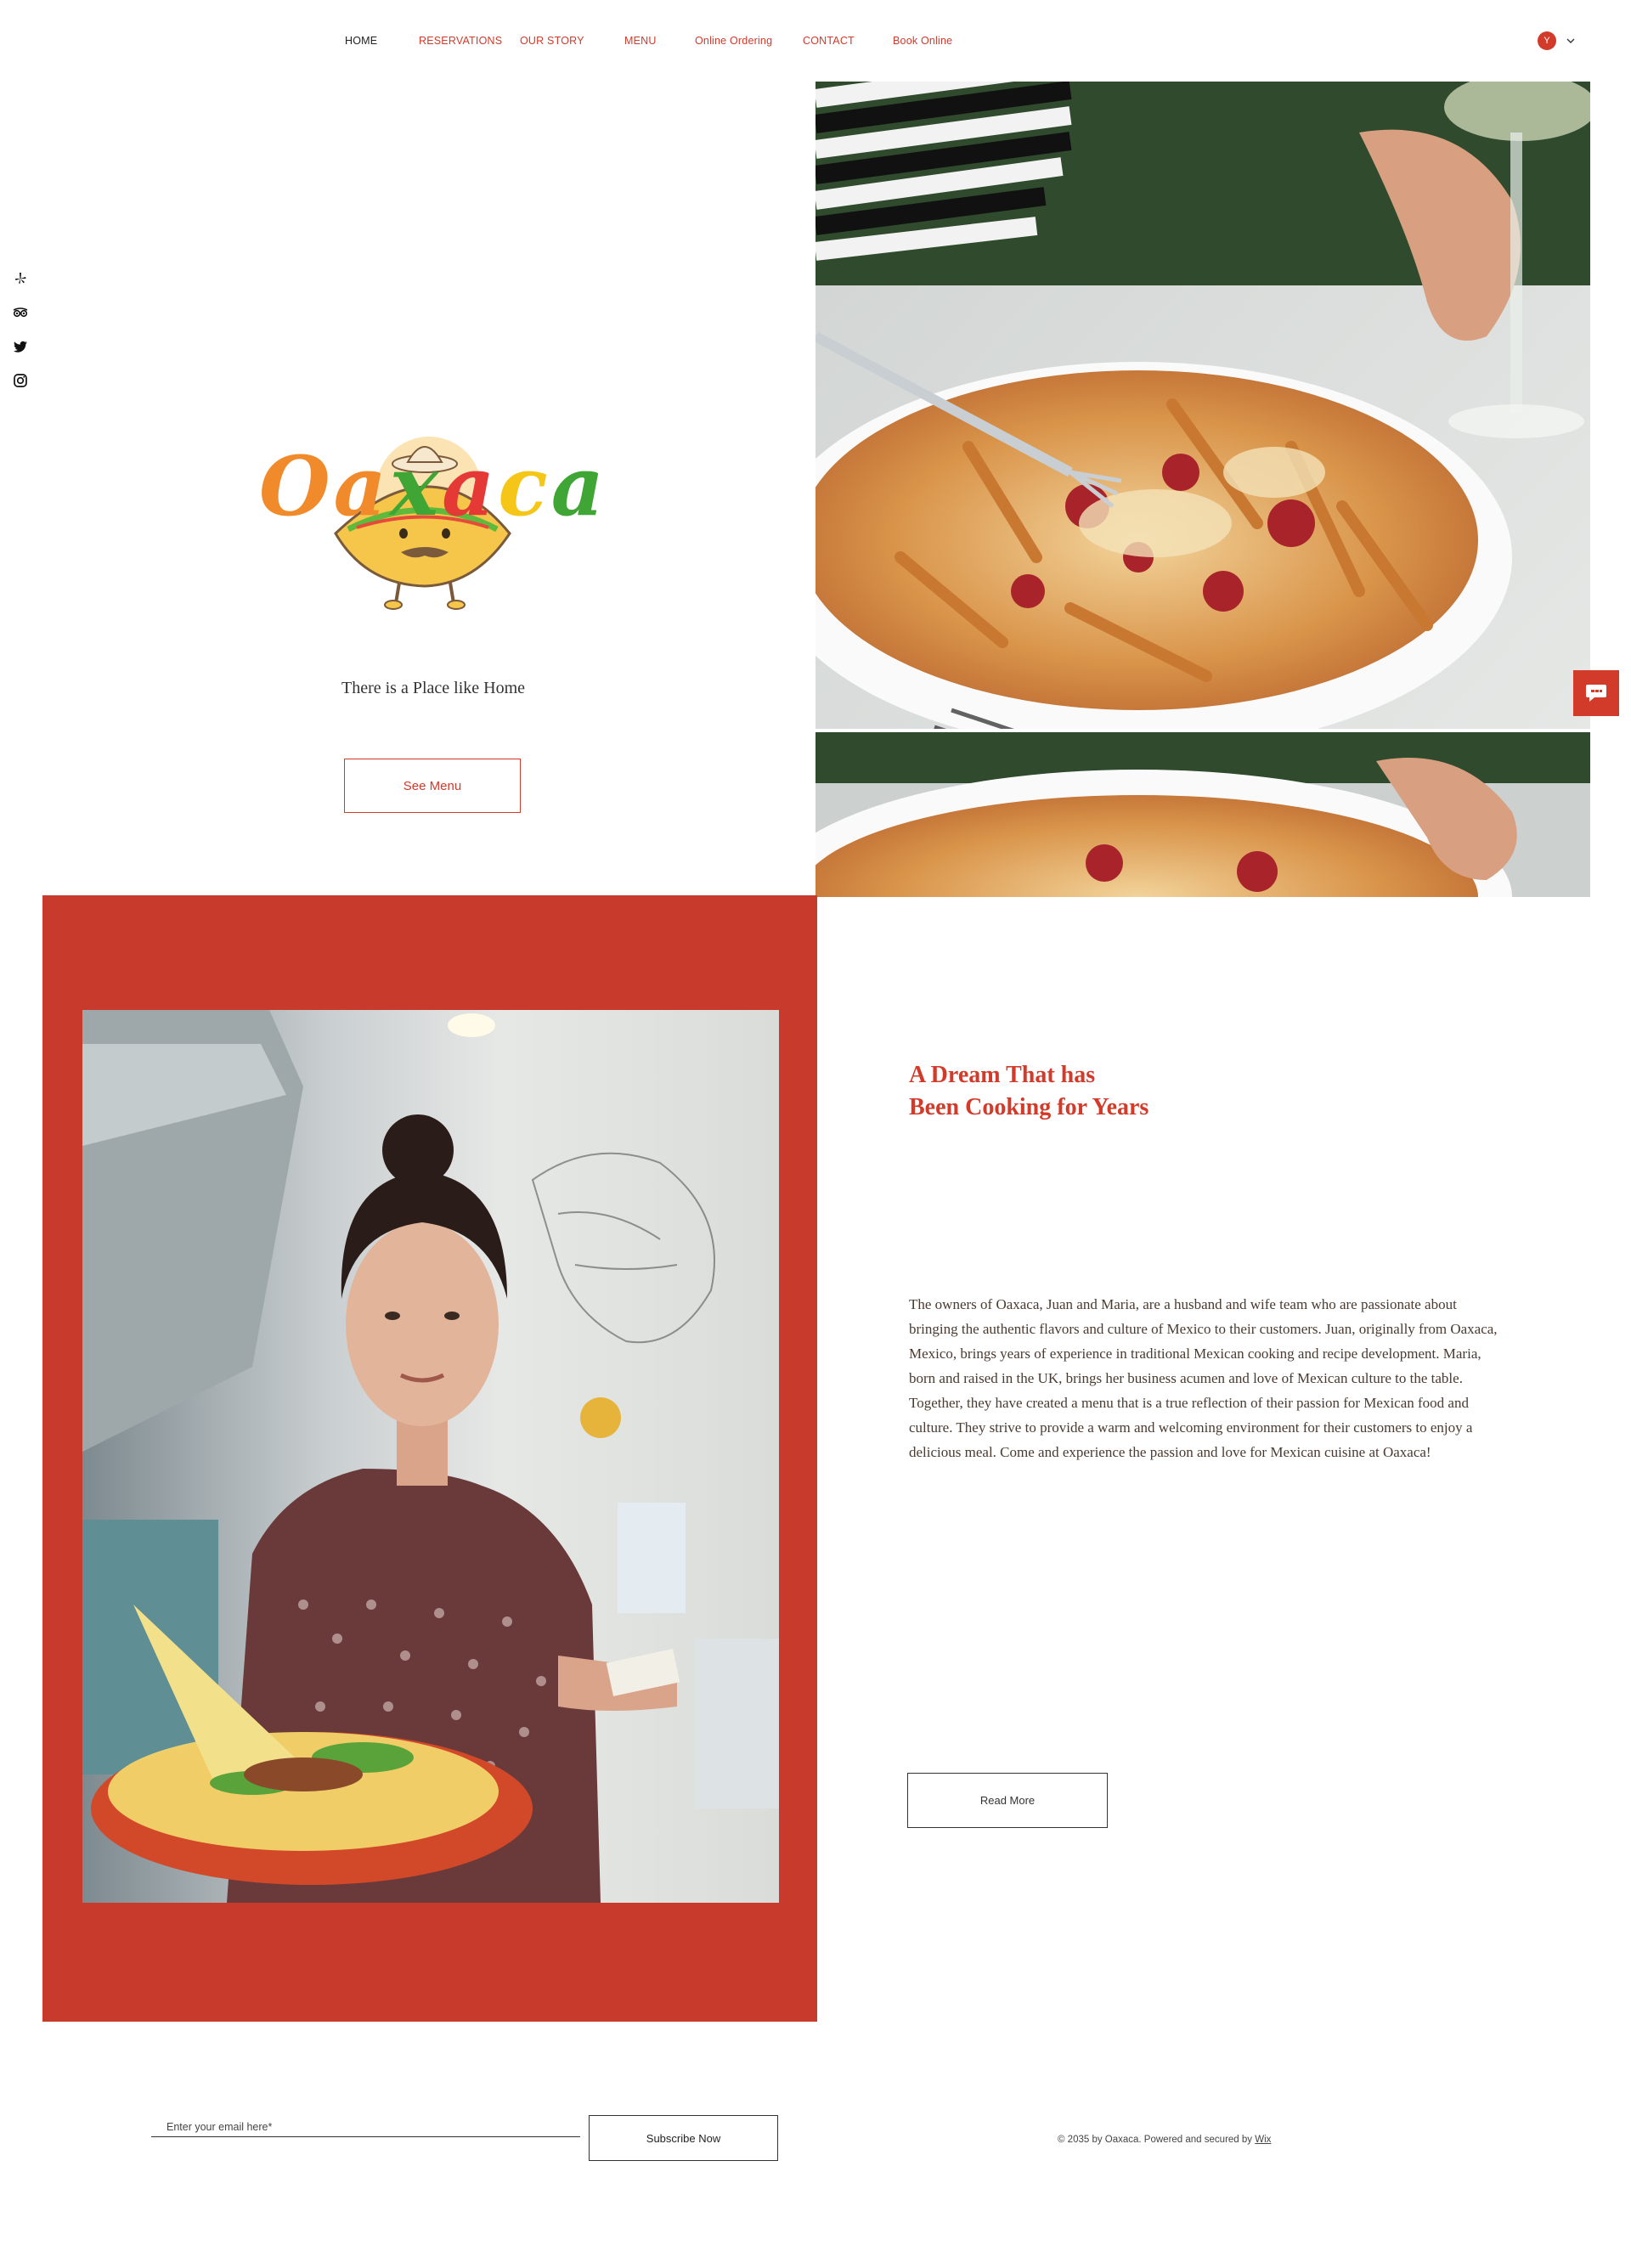 This screenshot has width=1631, height=2268. Describe the element at coordinates (361, 41) in the screenshot. I see `nav-home: HOME` at that location.